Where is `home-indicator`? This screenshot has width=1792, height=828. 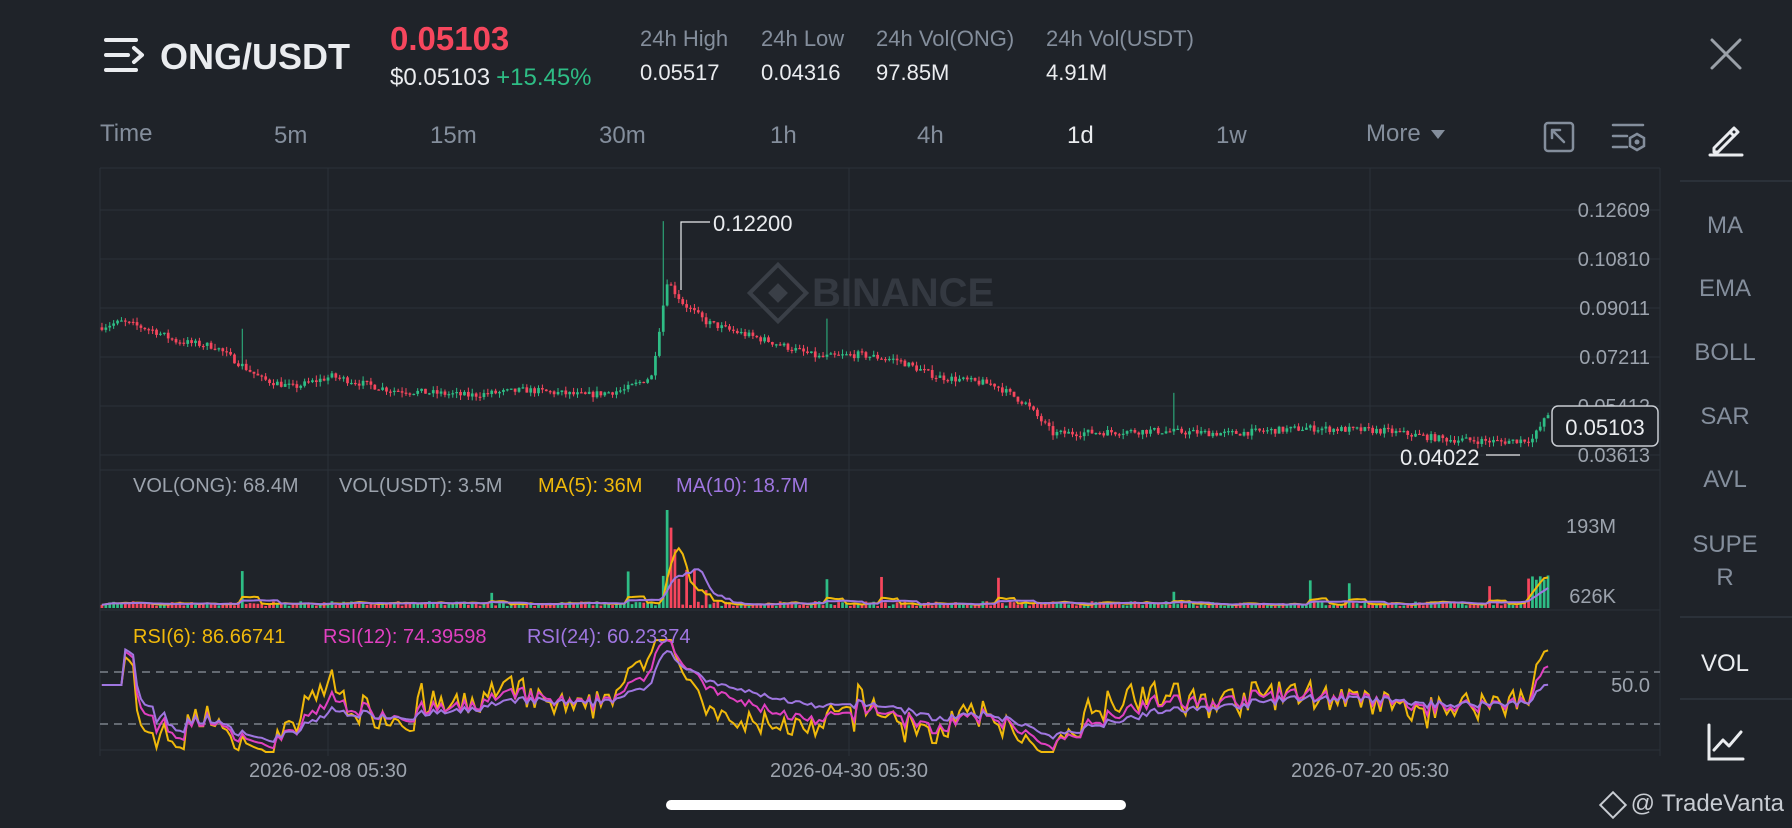
home-indicator is located at coordinates (896, 805).